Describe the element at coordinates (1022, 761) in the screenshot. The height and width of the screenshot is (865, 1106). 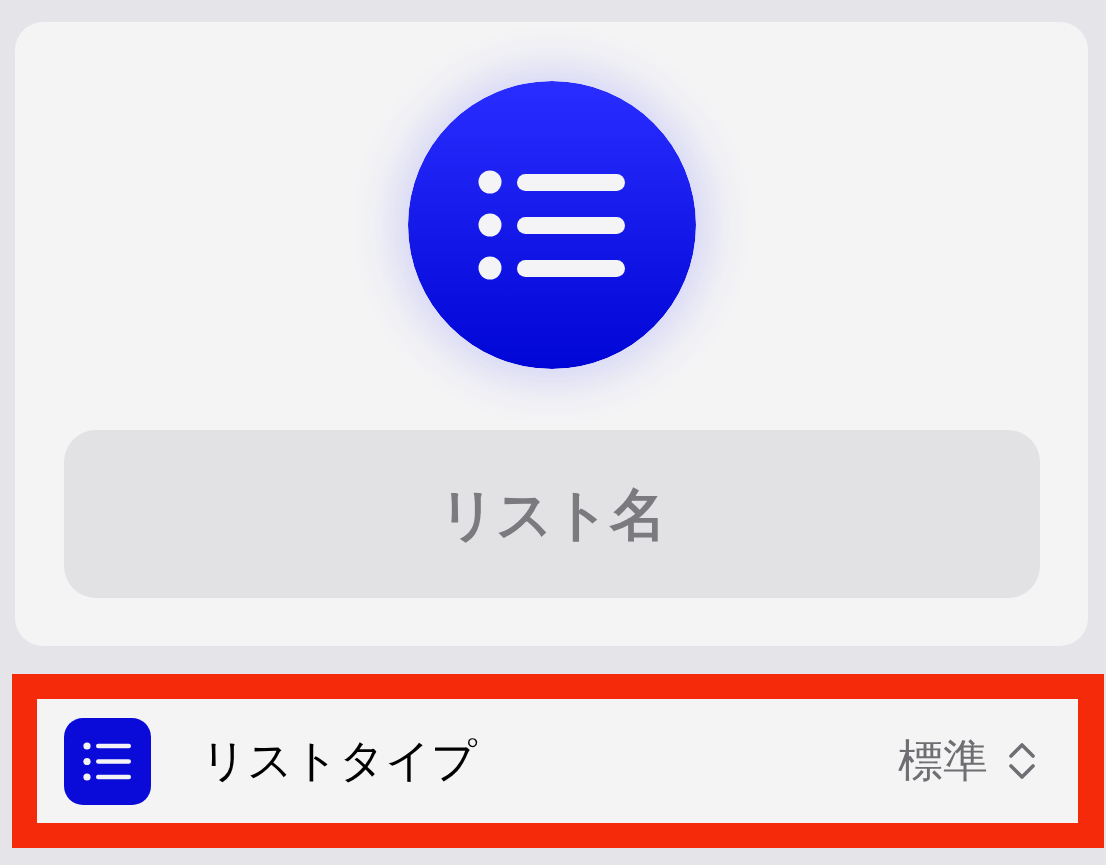
I see `chevron-up-down-icon` at that location.